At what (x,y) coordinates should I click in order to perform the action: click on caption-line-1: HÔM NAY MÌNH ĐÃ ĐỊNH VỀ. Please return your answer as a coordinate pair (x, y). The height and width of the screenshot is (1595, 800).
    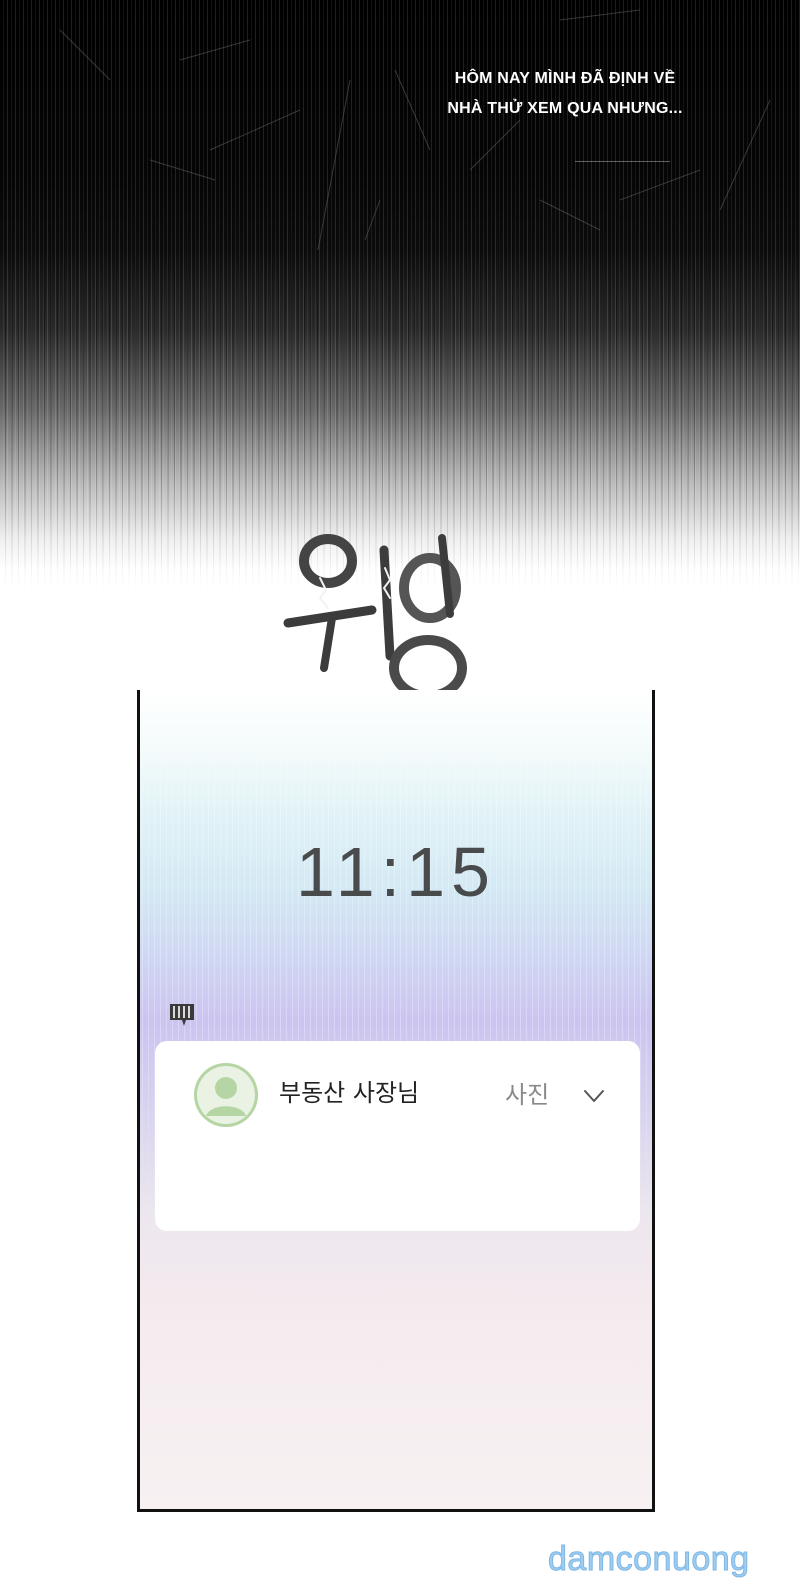
    Looking at the image, I should click on (565, 78).